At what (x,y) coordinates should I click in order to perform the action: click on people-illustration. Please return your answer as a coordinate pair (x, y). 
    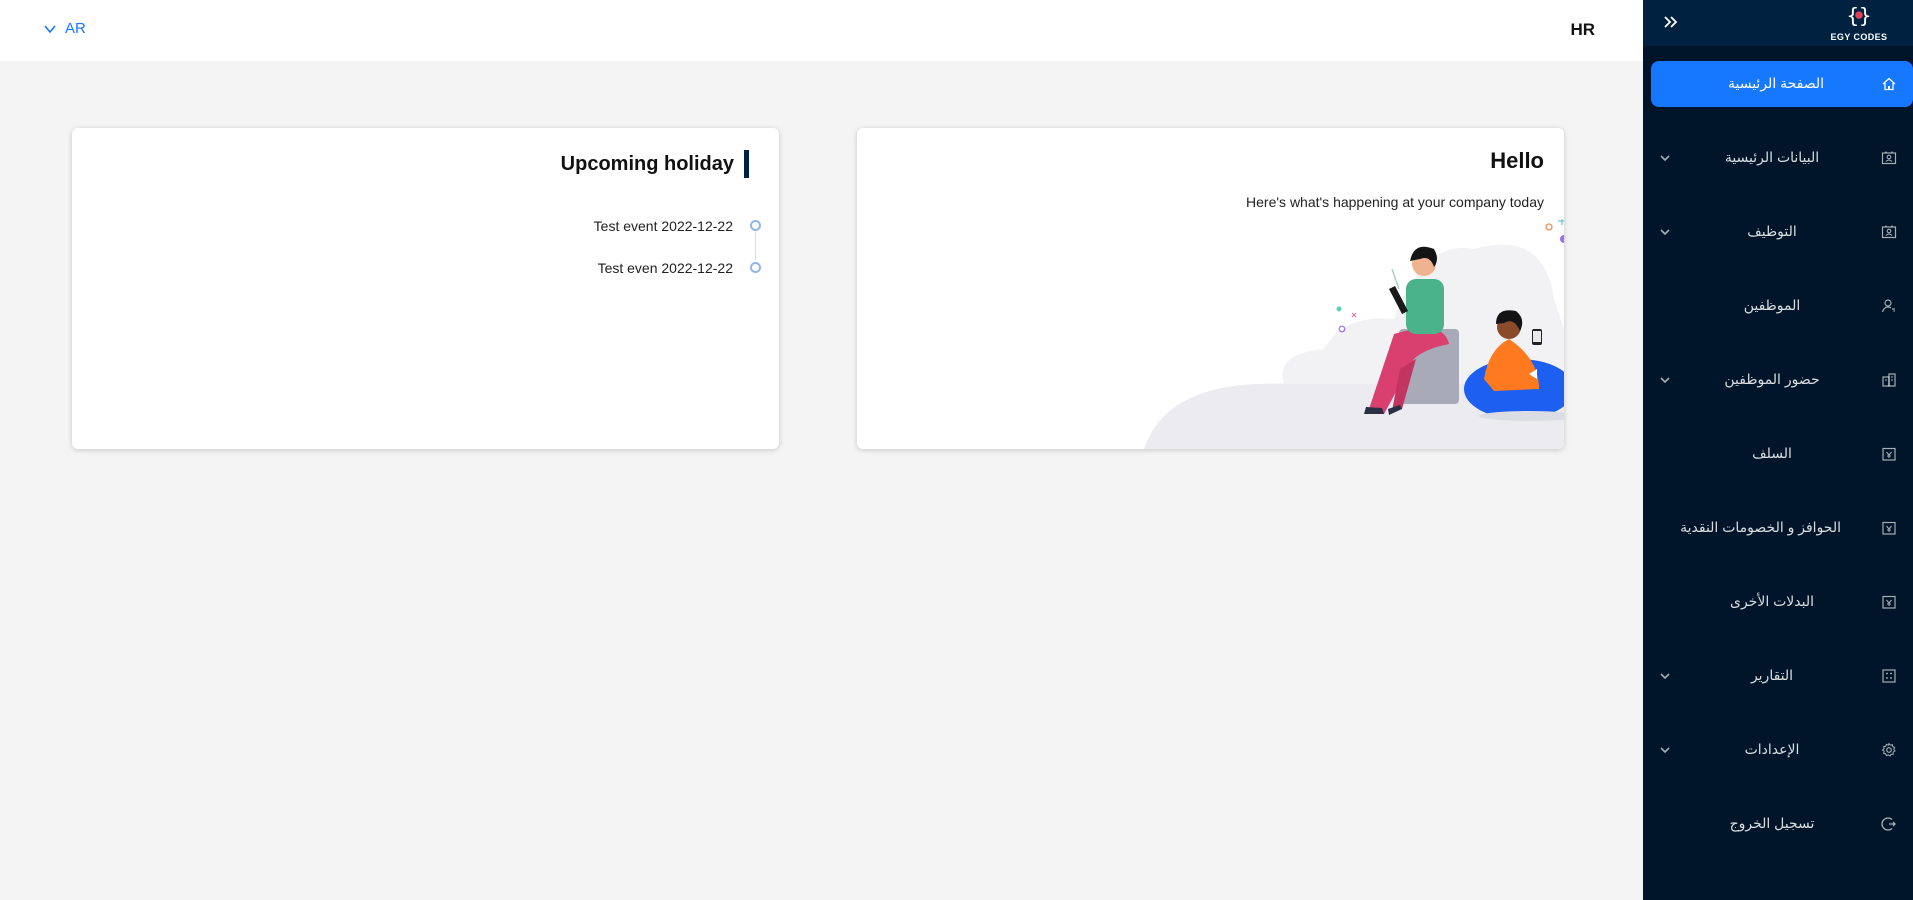
    Looking at the image, I should click on (1354, 334).